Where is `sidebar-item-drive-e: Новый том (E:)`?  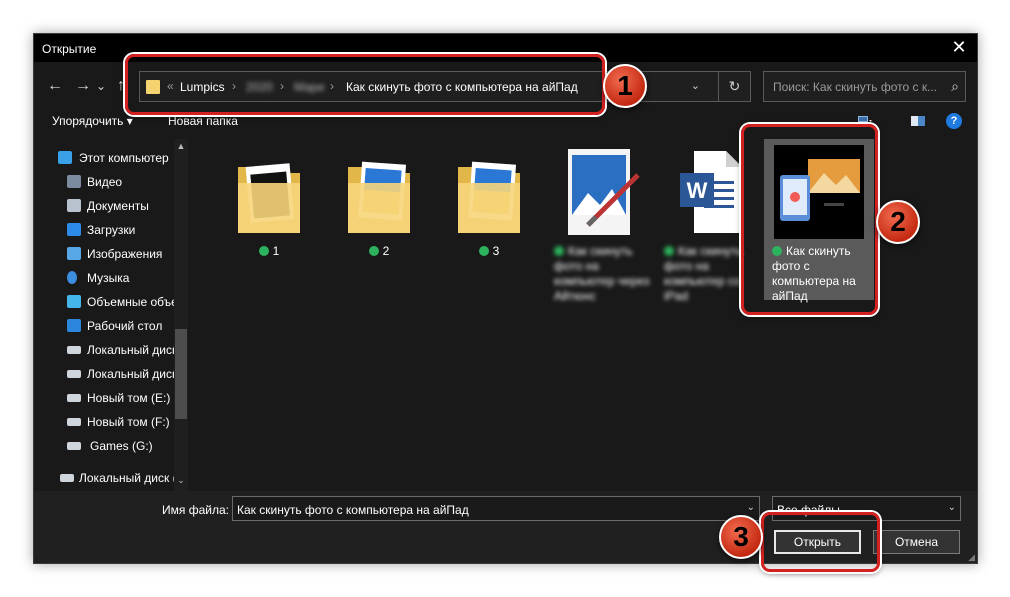 sidebar-item-drive-e: Новый том (E:) is located at coordinates (104, 398).